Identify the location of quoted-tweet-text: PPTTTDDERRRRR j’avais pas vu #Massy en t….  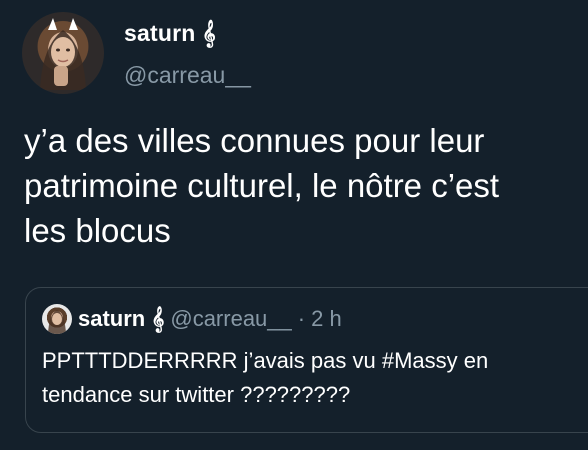
(312, 378).